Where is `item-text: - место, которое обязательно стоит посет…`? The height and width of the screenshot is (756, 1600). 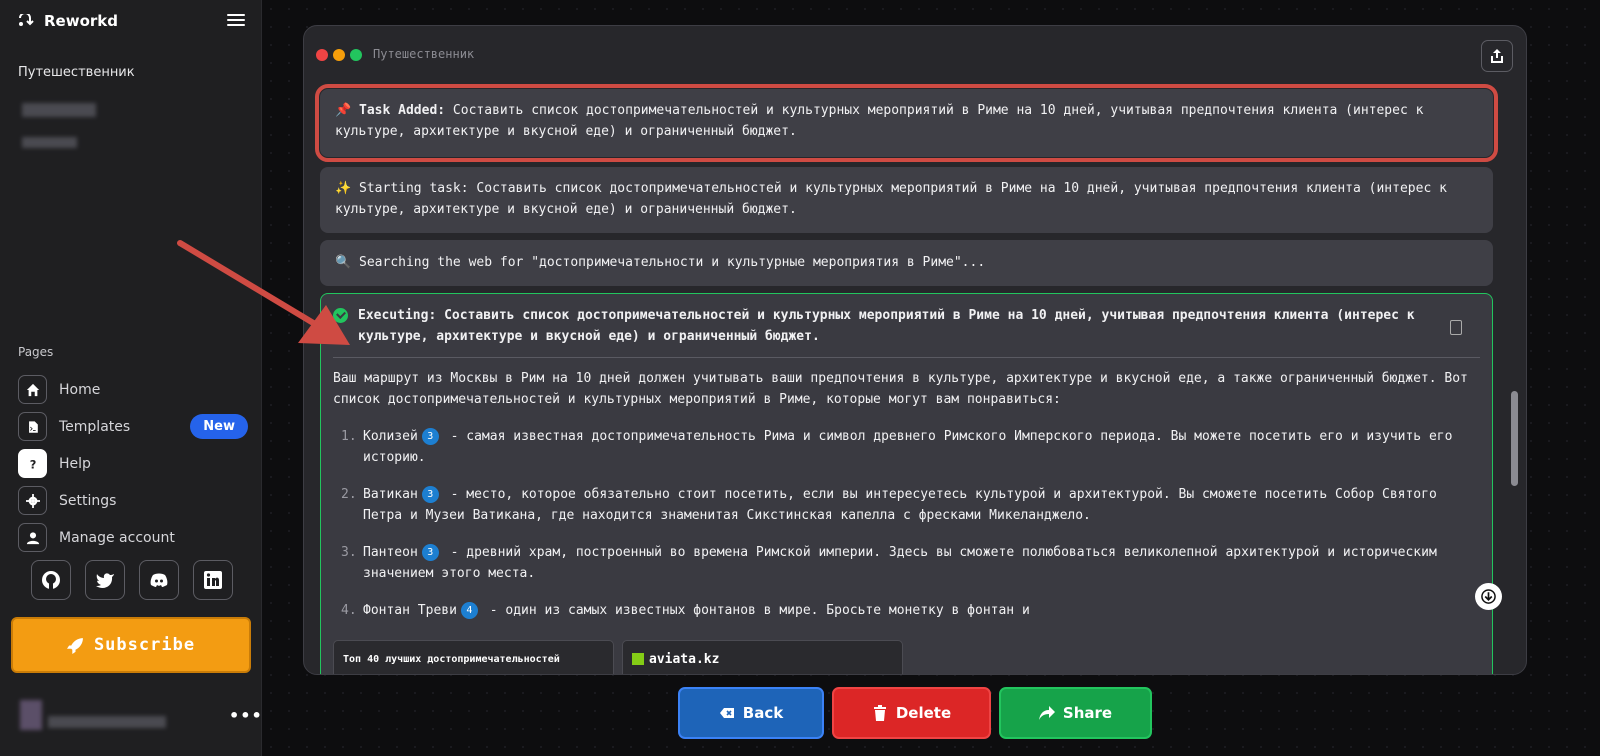
item-text: - место, которое обязательно стоит посет… is located at coordinates (900, 505).